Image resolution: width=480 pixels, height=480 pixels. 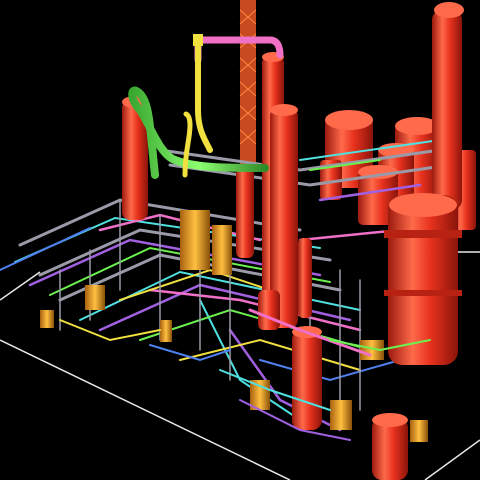 I want to click on large-vessel-right, so click(x=423, y=279).